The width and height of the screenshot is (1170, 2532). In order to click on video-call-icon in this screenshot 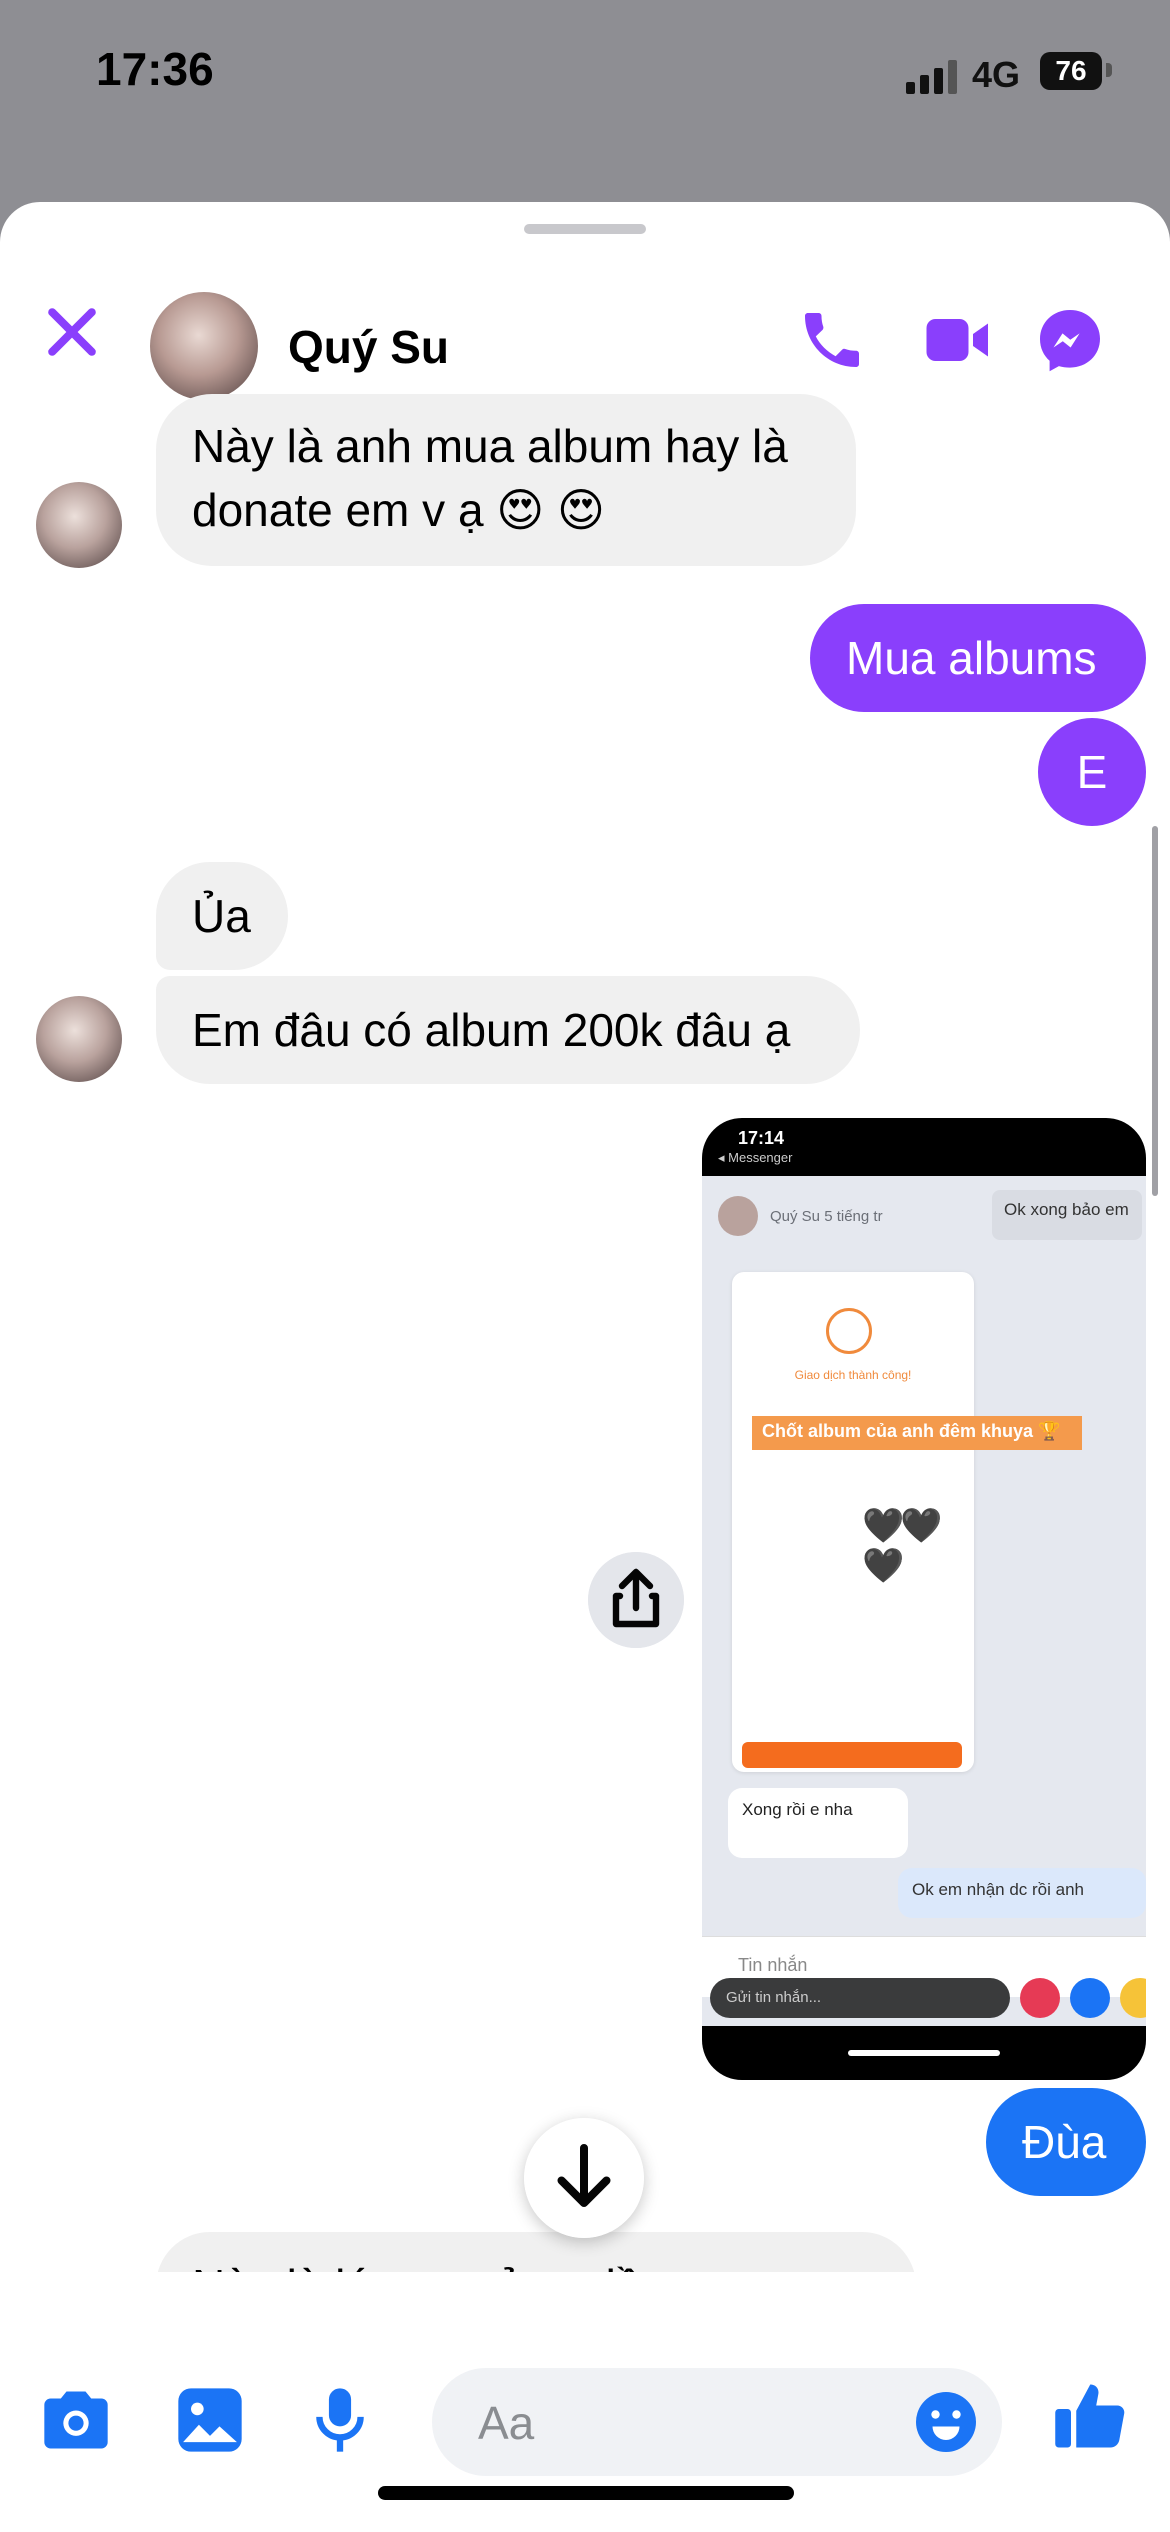, I will do `click(958, 340)`.